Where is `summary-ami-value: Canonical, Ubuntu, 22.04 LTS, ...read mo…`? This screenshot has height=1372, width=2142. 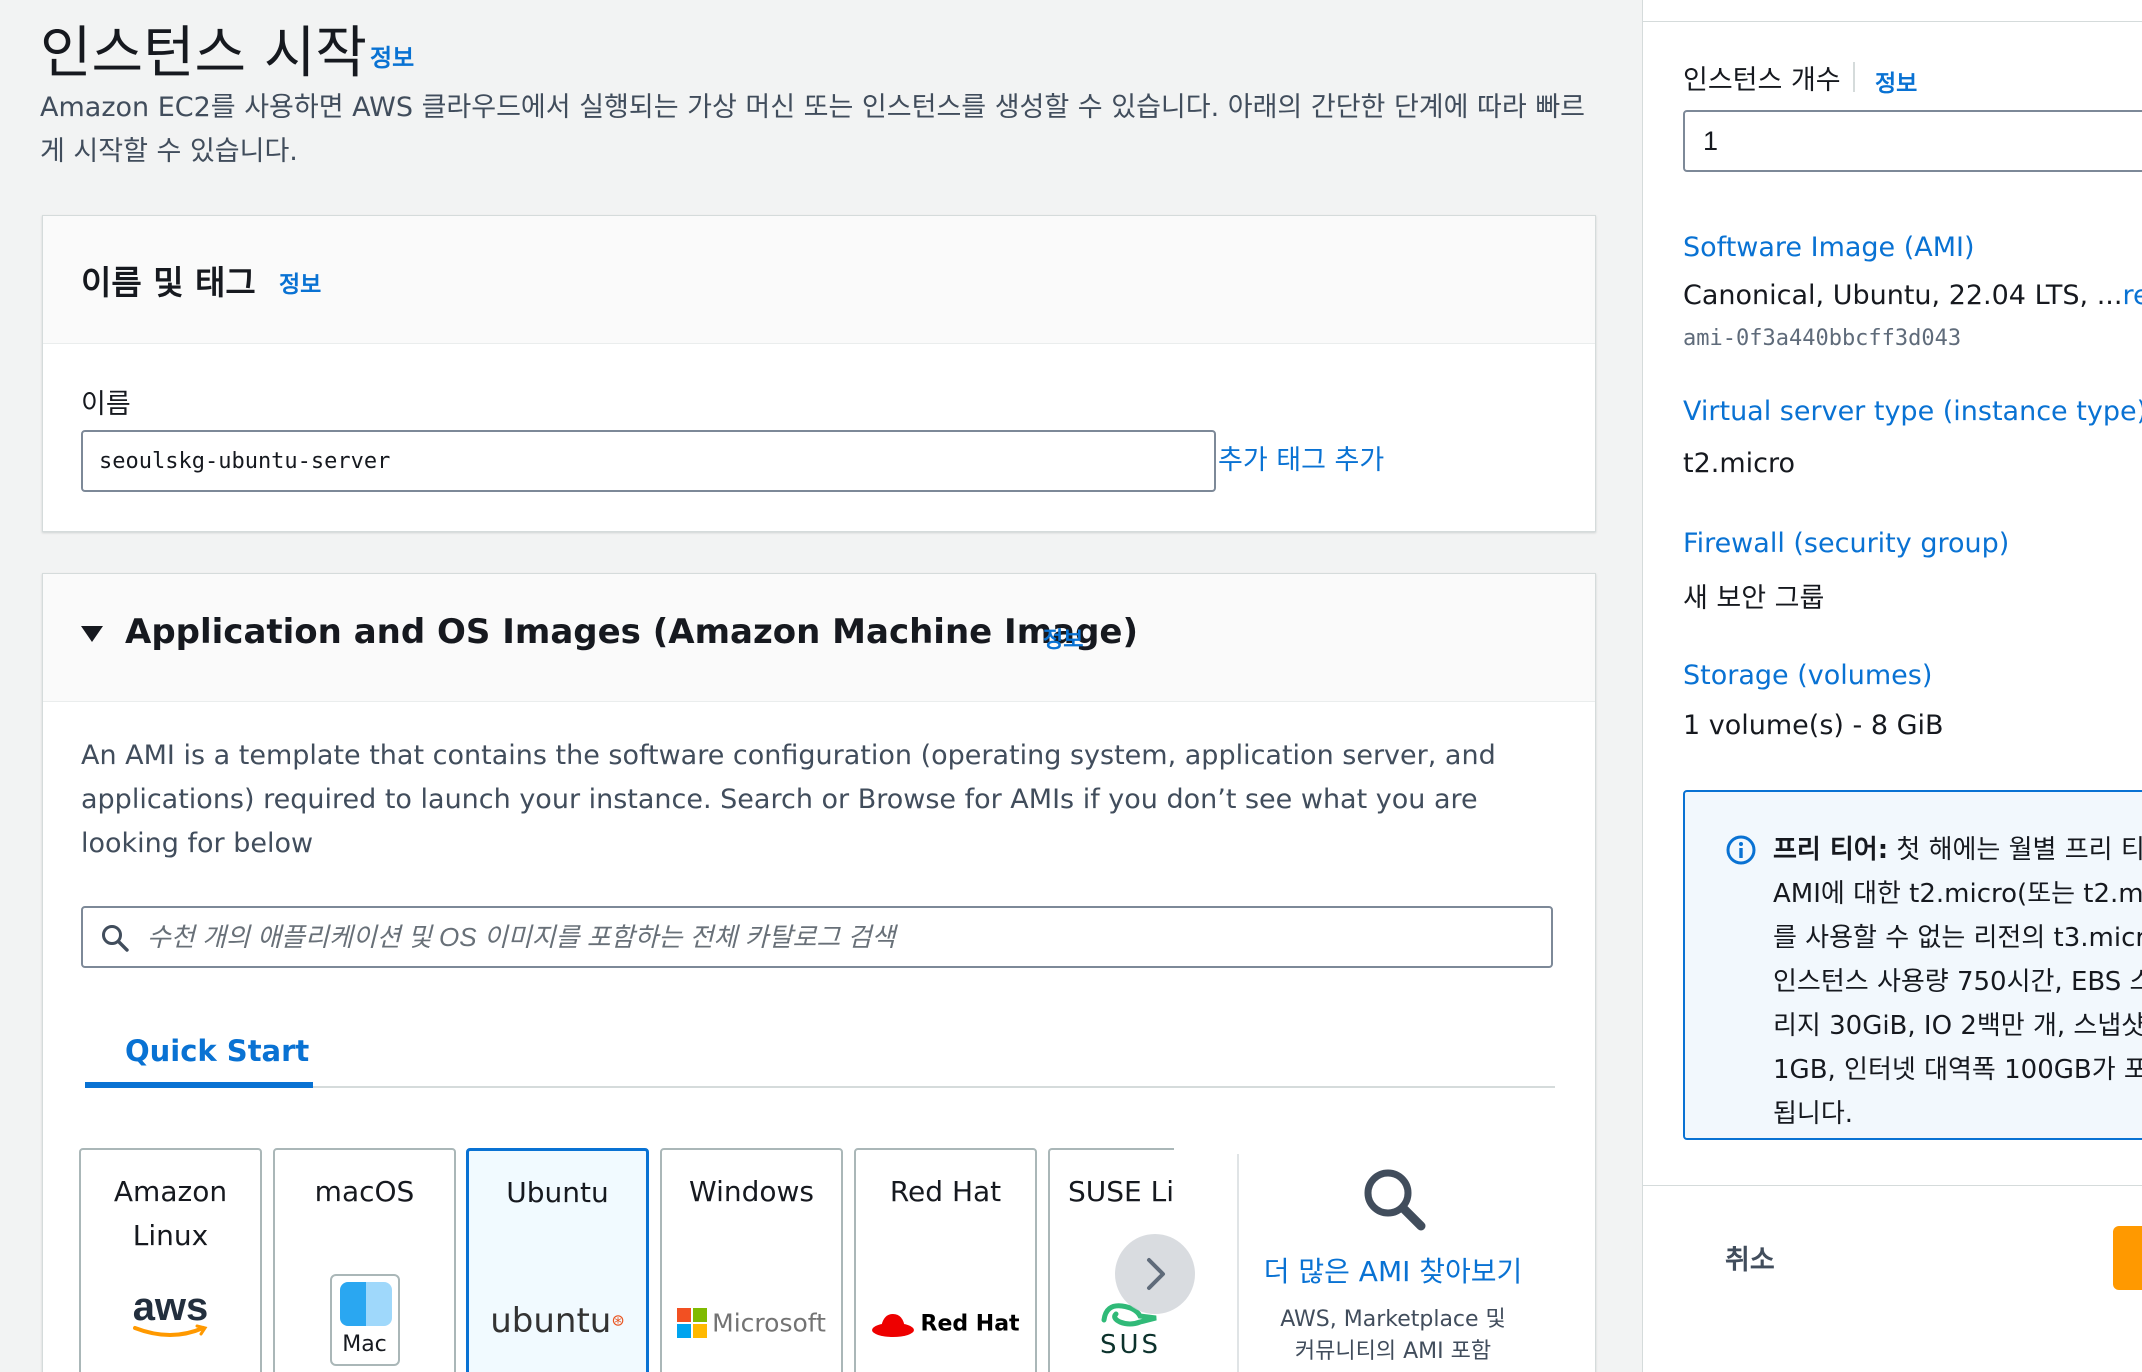 summary-ami-value: Canonical, Ubuntu, 22.04 LTS, ...read mo… is located at coordinates (1912, 295).